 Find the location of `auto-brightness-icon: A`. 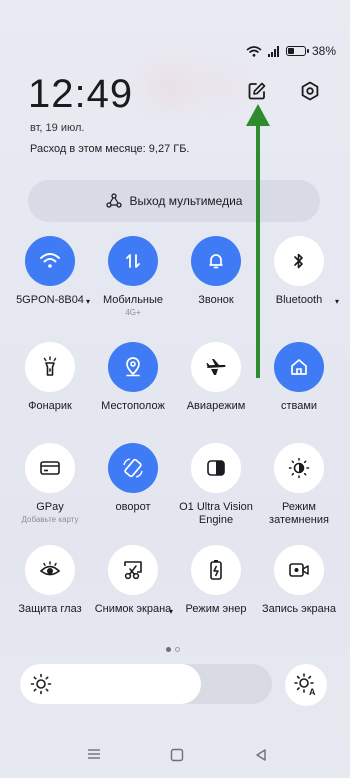

auto-brightness-icon: A is located at coordinates (305, 685).